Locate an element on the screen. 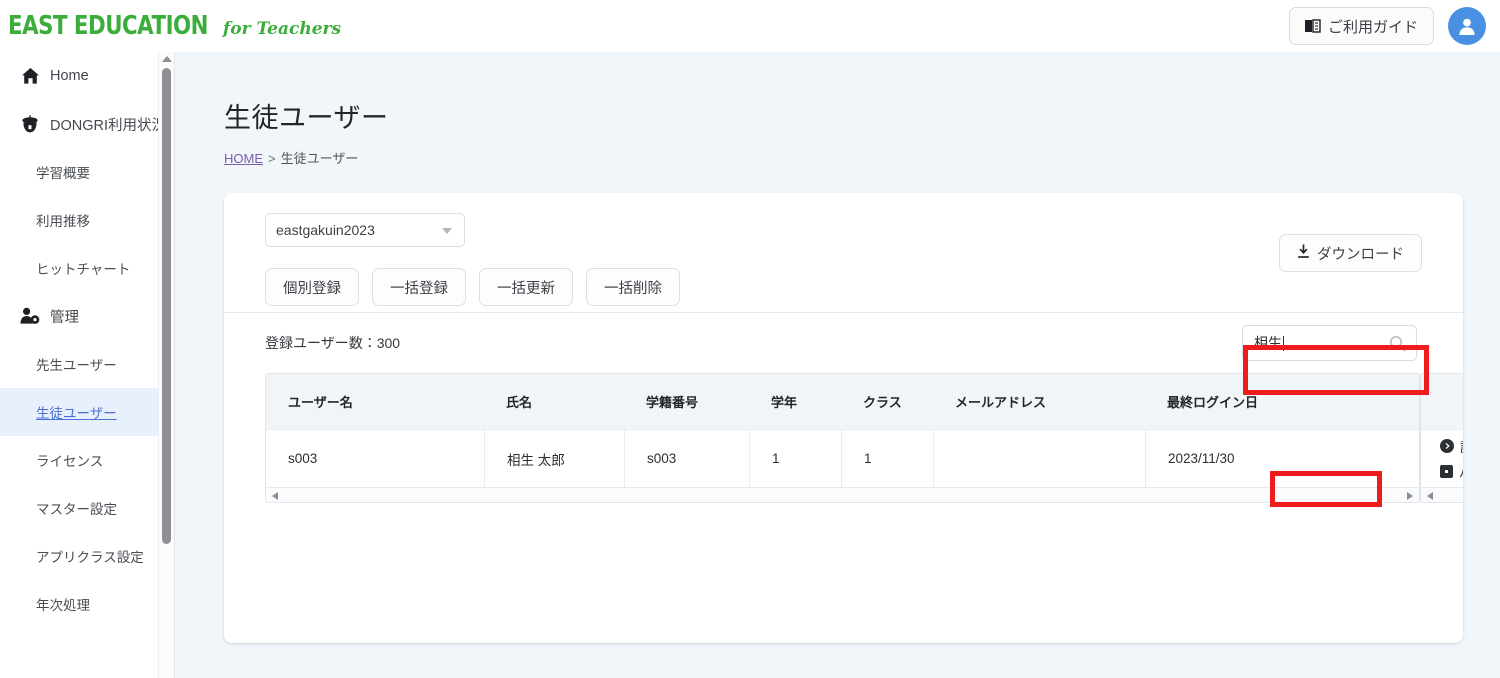  table-cell-2: s003 is located at coordinates (686, 458).